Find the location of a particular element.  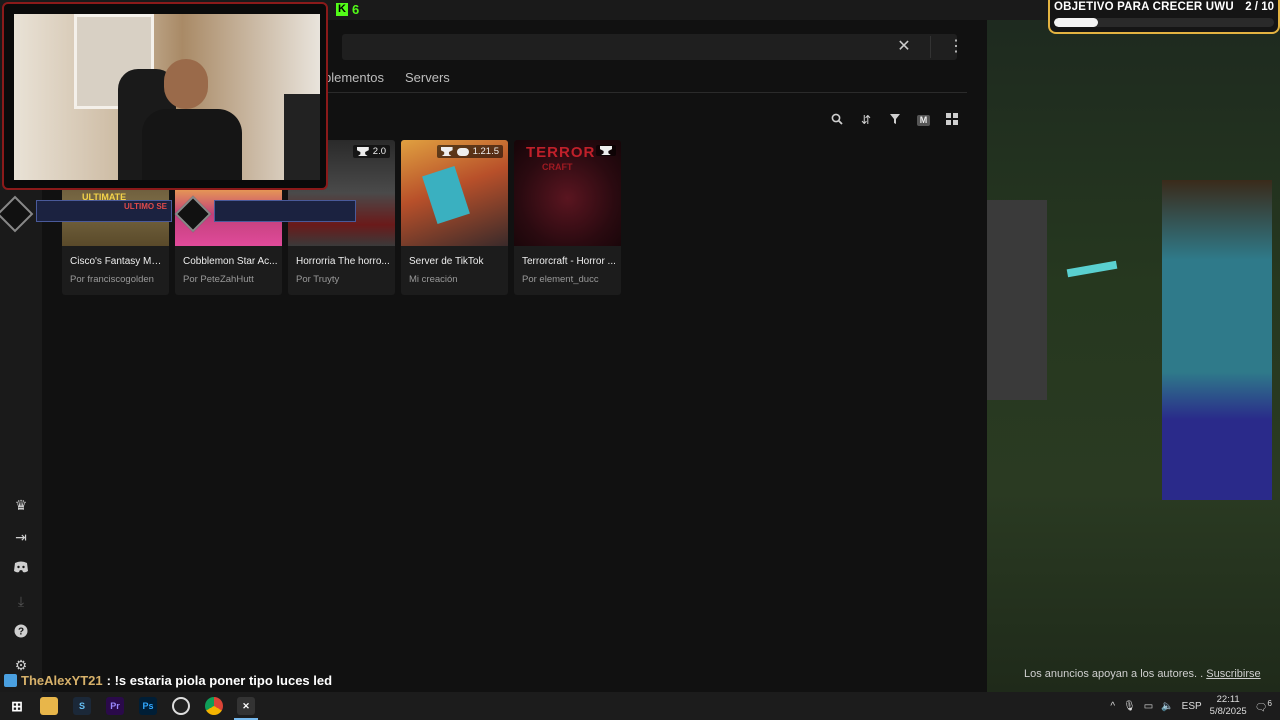

clock: 22:11 5/8/2025 is located at coordinates (1228, 706).